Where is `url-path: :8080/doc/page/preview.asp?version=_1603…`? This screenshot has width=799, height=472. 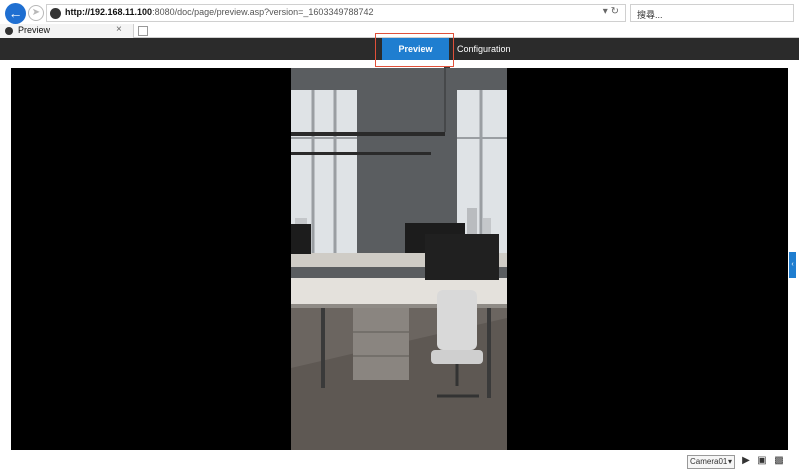
url-path: :8080/doc/page/preview.asp?version=_1603… is located at coordinates (263, 12).